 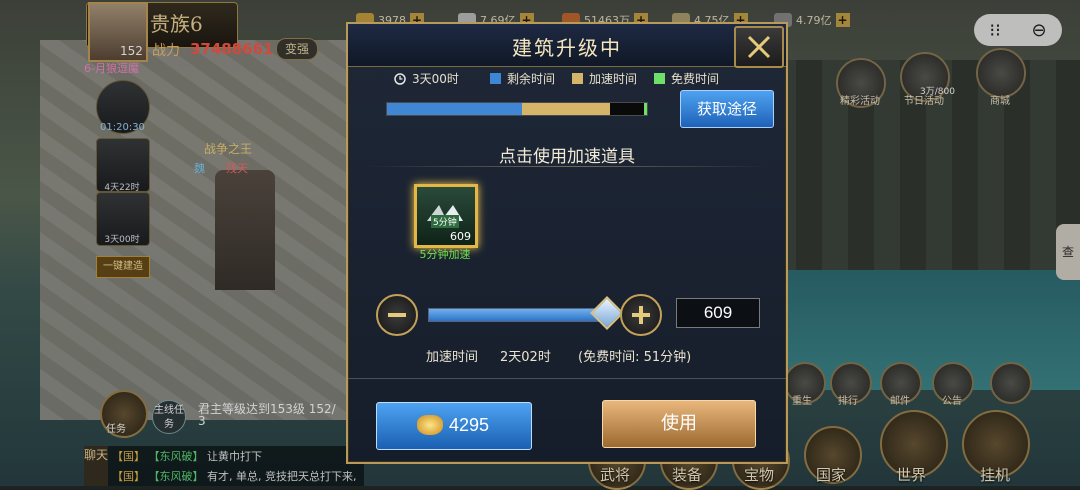 I want to click on legend-remaining: 剩余时间, so click(x=522, y=78).